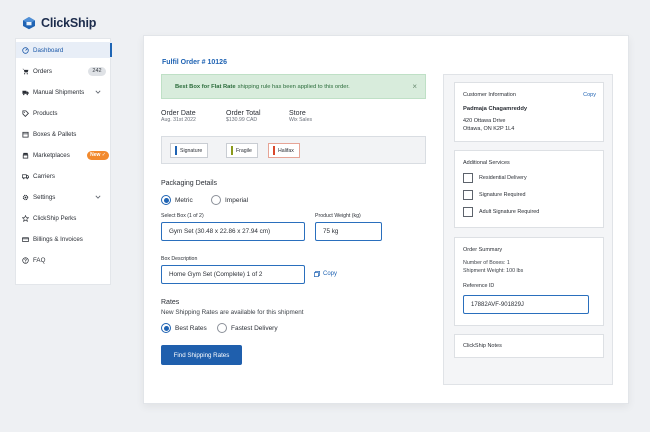 The image size is (650, 432). Describe the element at coordinates (25, 197) in the screenshot. I see `gear-icon` at that location.